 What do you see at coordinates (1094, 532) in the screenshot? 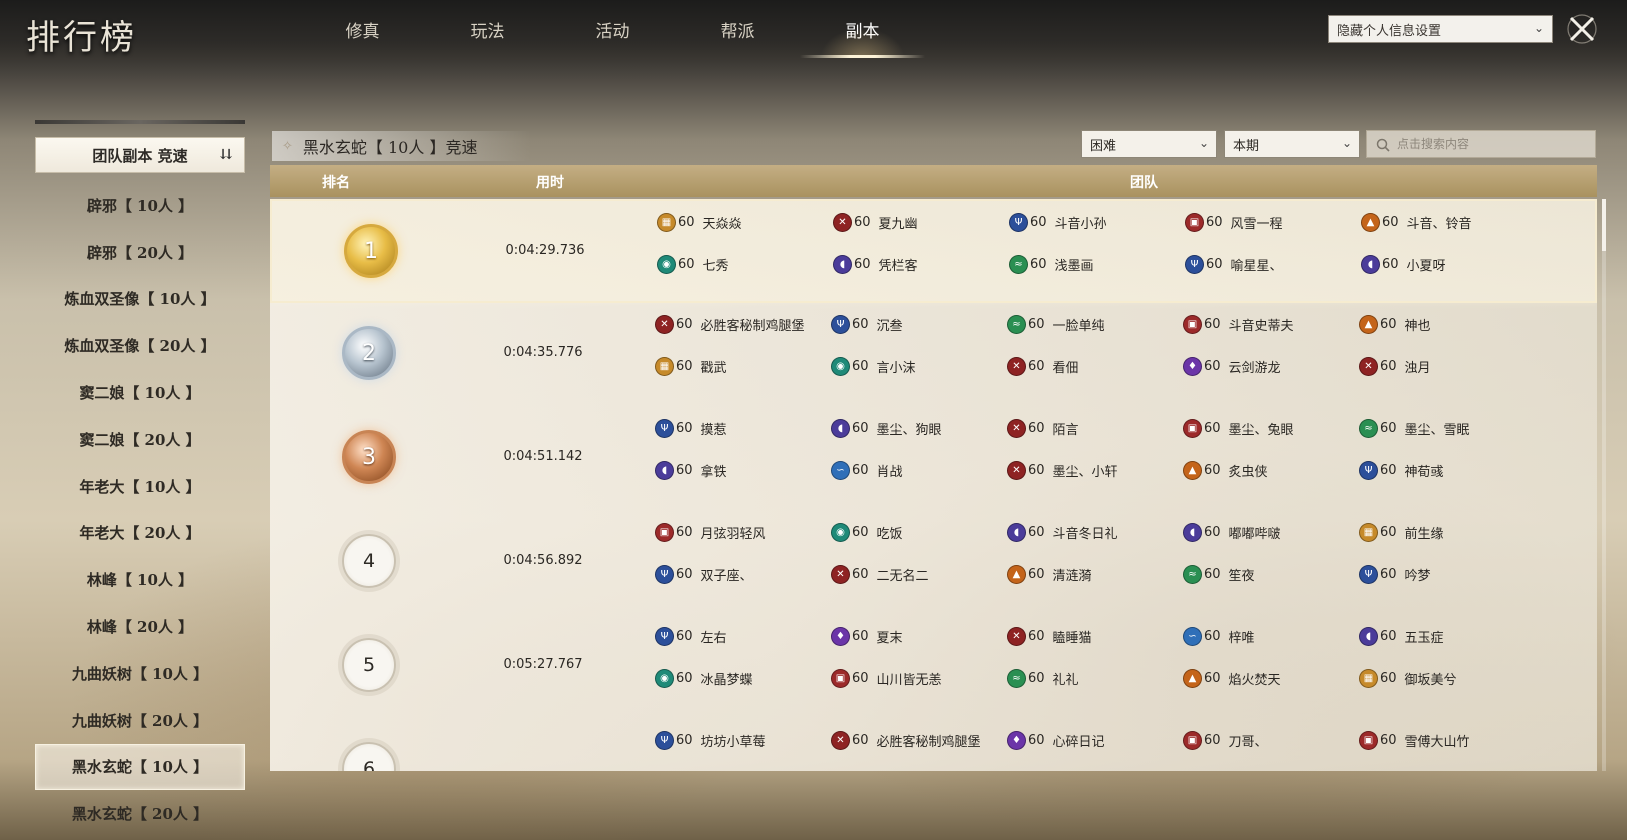
I see `team-member: ◖ 60 斗音冬日礼` at bounding box center [1094, 532].